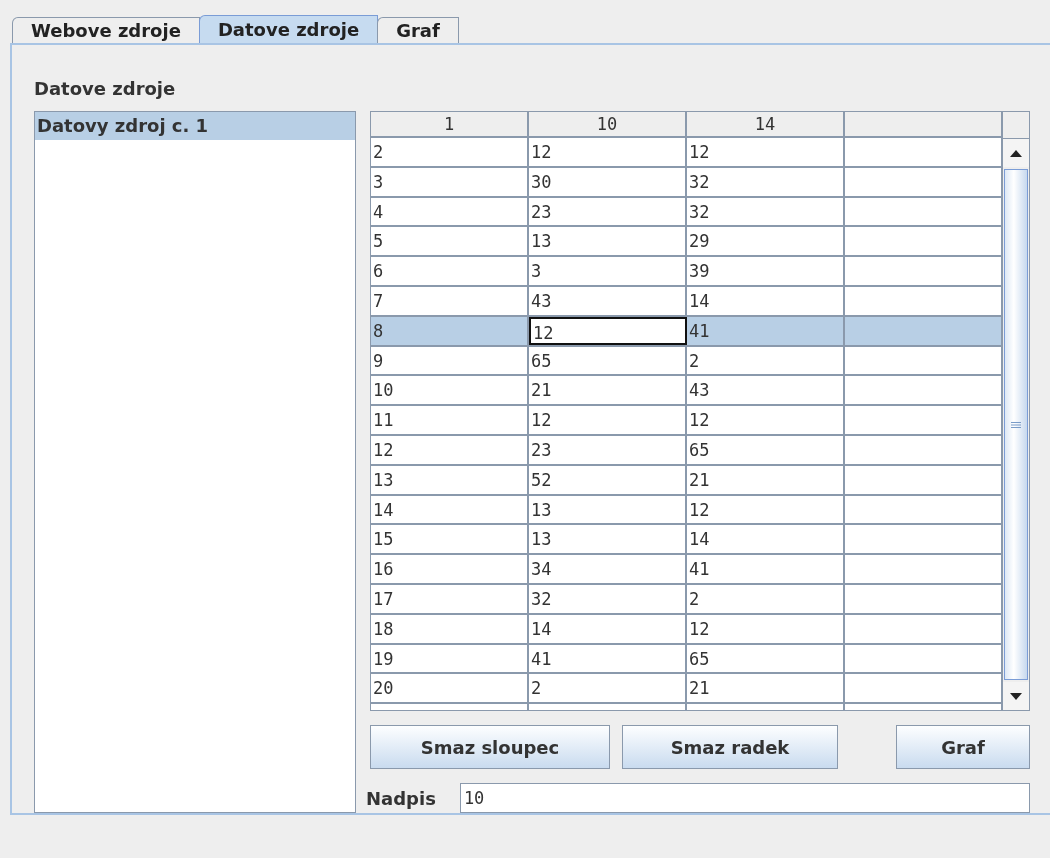 This screenshot has width=1050, height=858. I want to click on tab: Datove zdroje, so click(288, 29).